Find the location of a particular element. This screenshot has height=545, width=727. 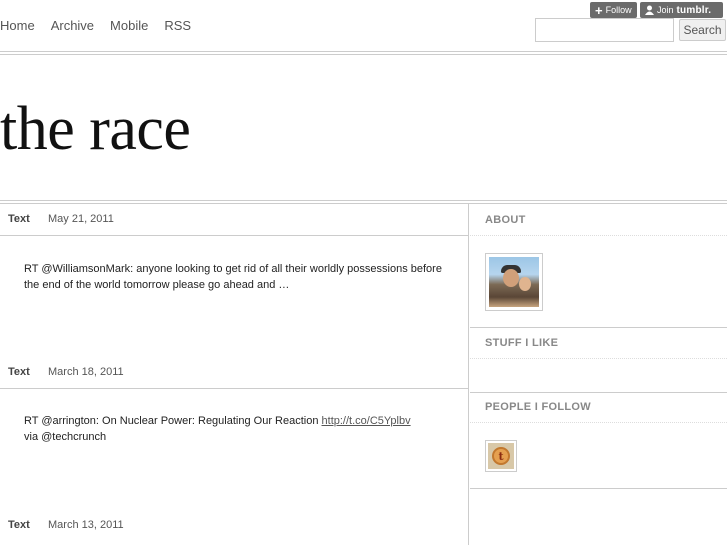

main-nav: Home Archive Mobile RSS is located at coordinates (103, 25).